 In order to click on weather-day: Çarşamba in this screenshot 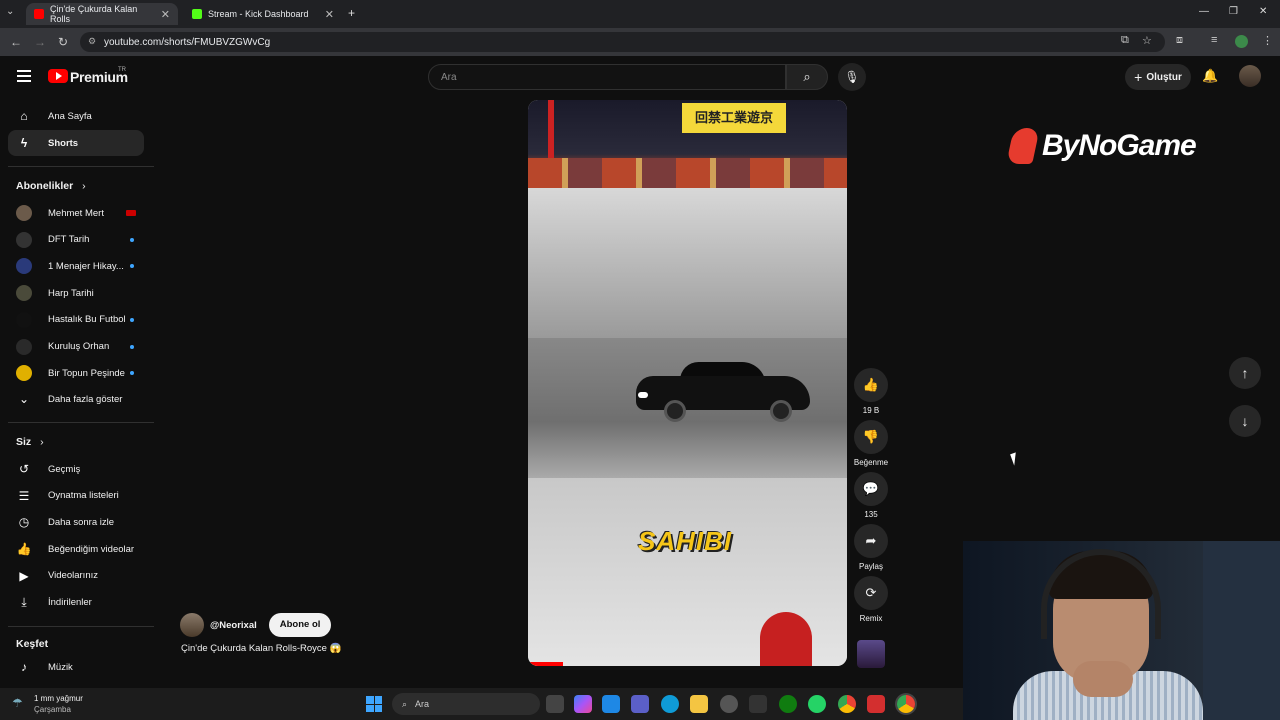, I will do `click(52, 709)`.